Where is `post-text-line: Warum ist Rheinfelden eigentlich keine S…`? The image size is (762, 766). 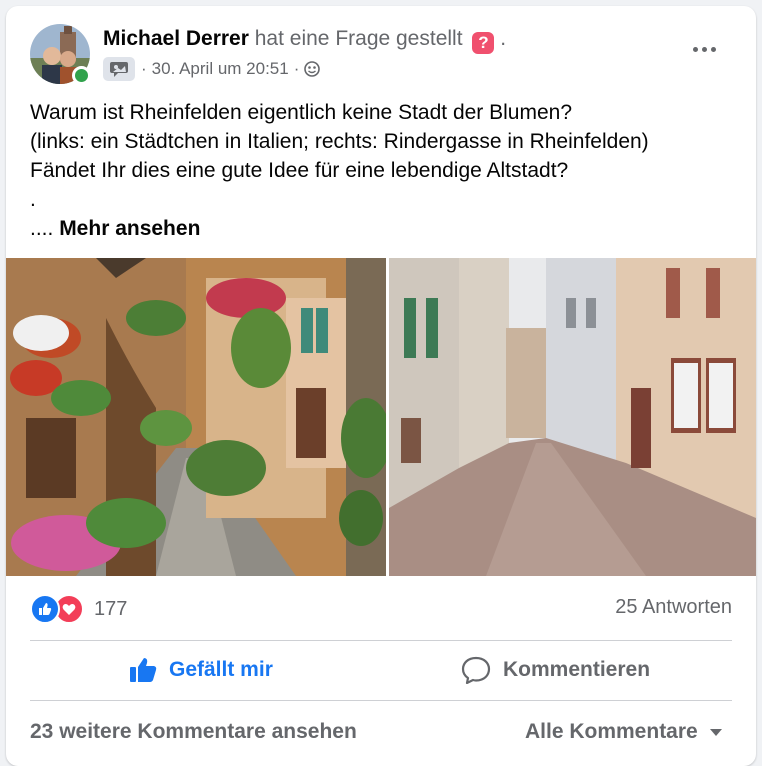
post-text-line: Warum ist Rheinfelden eigentlich keine S… is located at coordinates (301, 112).